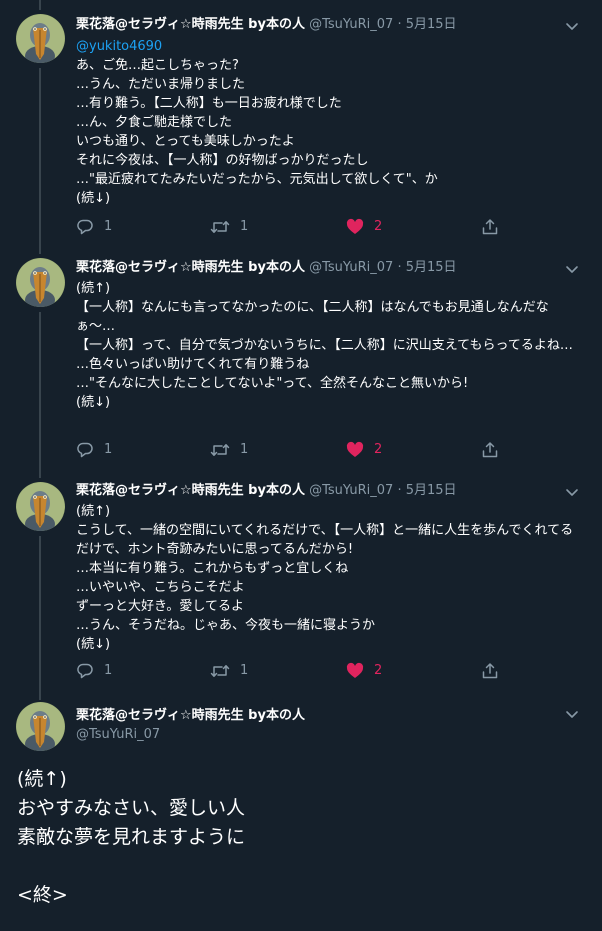  I want to click on tweet-line: ずーっと大好き。愛してるよ, so click(160, 606).